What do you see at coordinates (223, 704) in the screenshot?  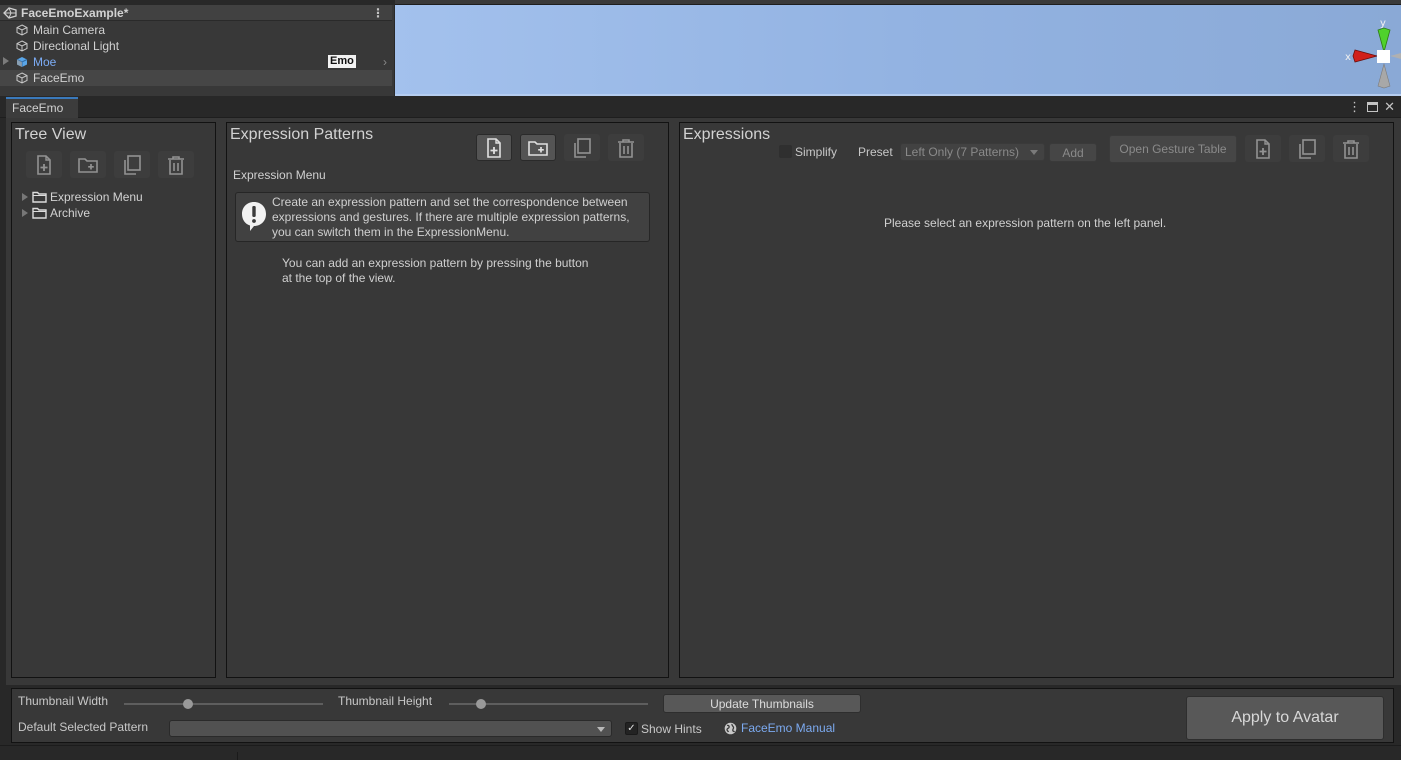 I see `thumbnail-width-slider-track` at bounding box center [223, 704].